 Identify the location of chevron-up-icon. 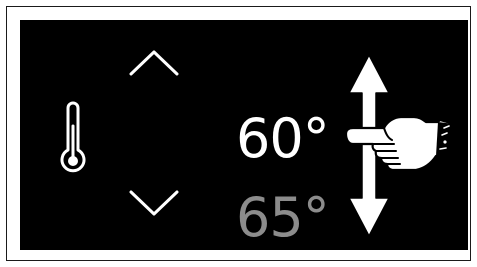
(154, 63).